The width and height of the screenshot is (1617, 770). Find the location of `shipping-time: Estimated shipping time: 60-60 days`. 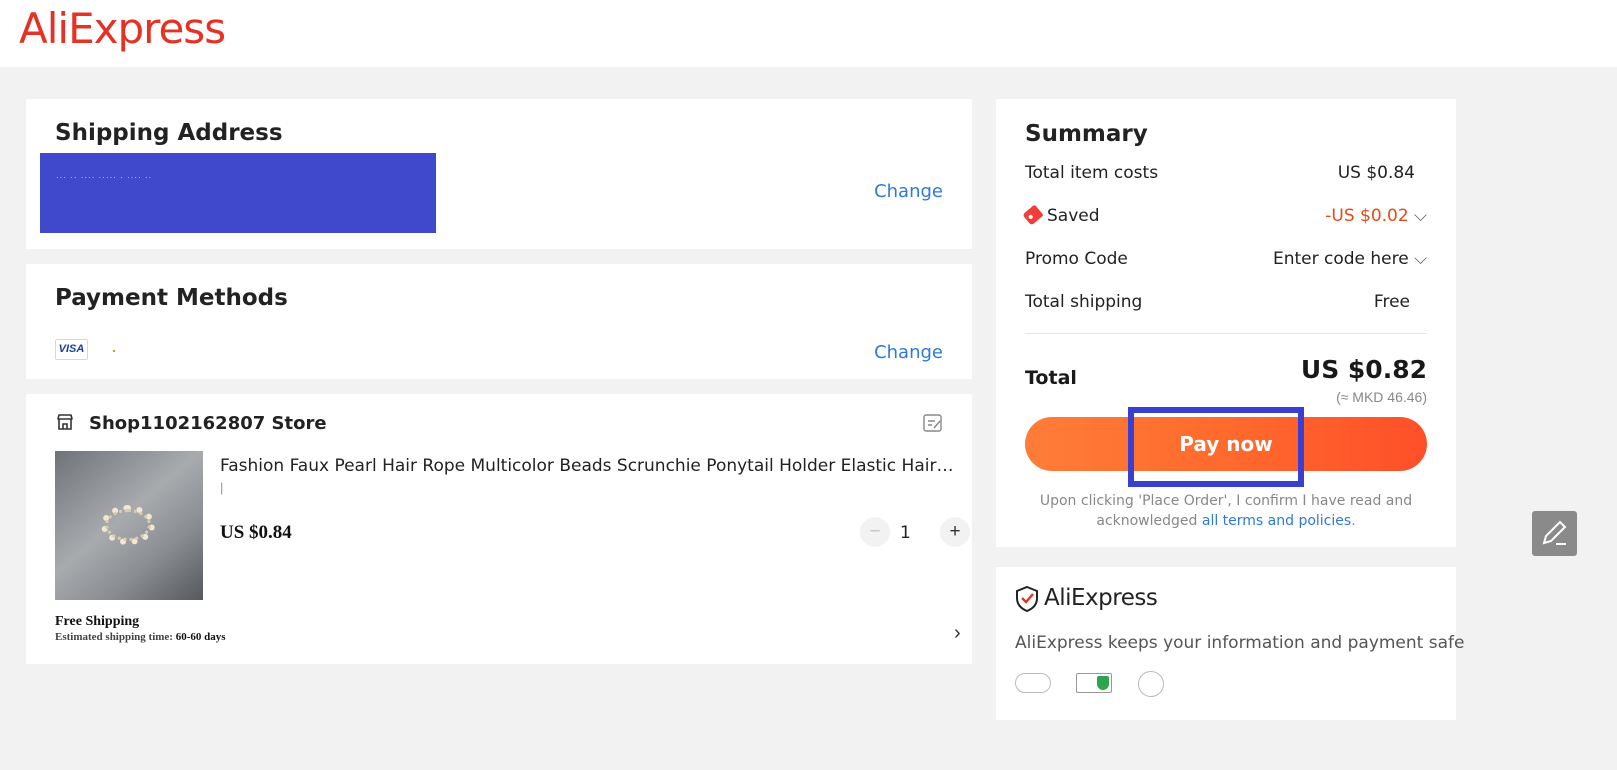

shipping-time: Estimated shipping time: 60-60 days is located at coordinates (140, 637).